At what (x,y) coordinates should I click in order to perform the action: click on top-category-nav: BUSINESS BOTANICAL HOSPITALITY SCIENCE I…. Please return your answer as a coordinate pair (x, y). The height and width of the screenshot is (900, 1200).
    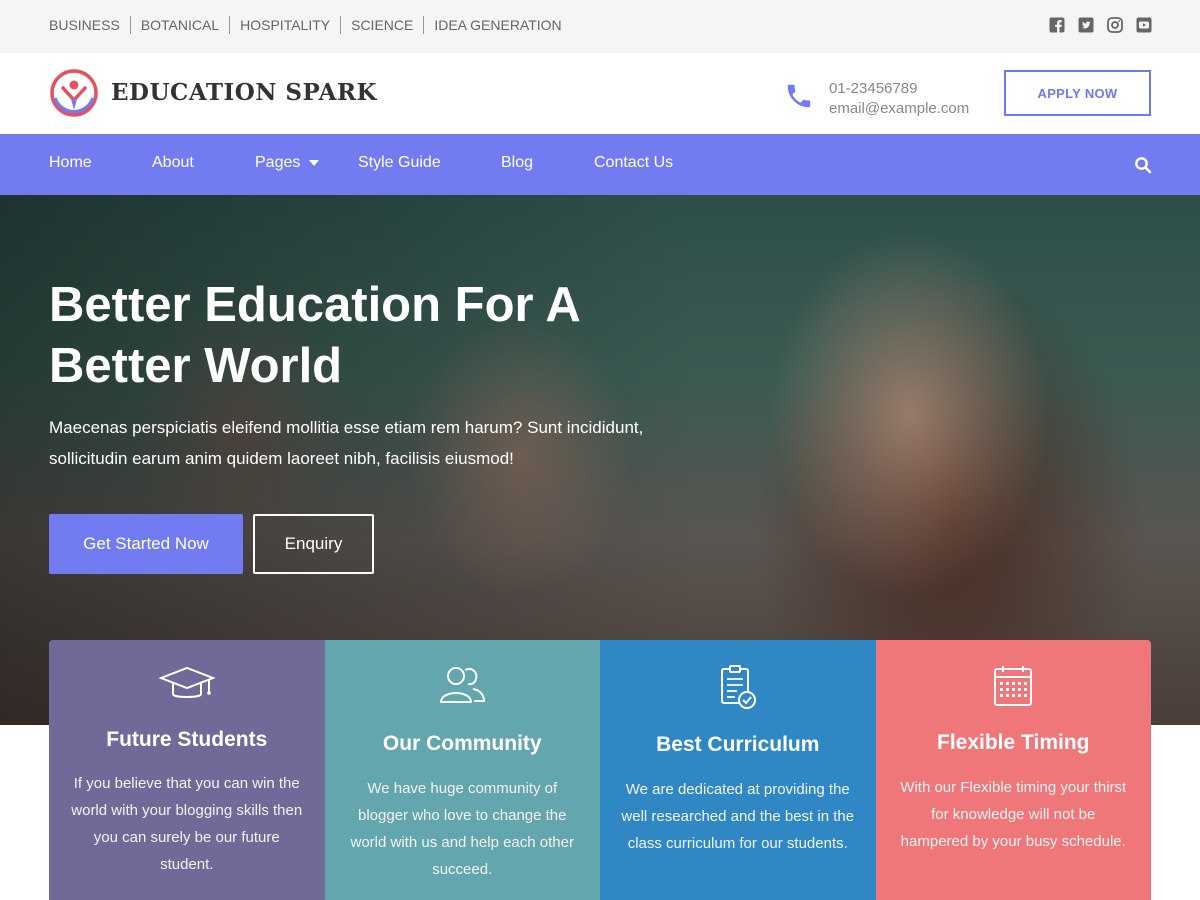
    Looking at the image, I should click on (305, 25).